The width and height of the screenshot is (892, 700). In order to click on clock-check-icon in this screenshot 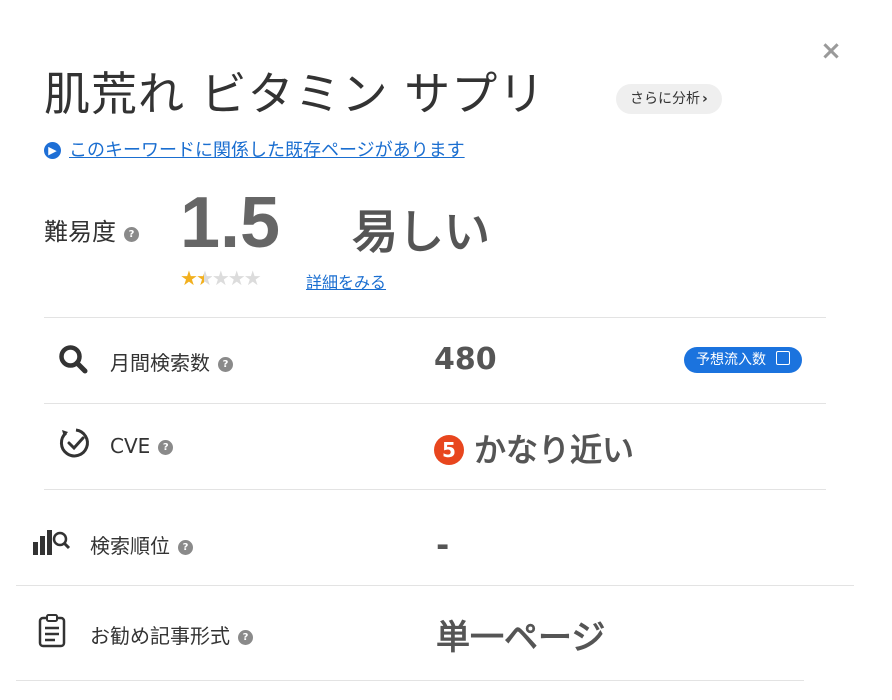, I will do `click(76, 445)`.